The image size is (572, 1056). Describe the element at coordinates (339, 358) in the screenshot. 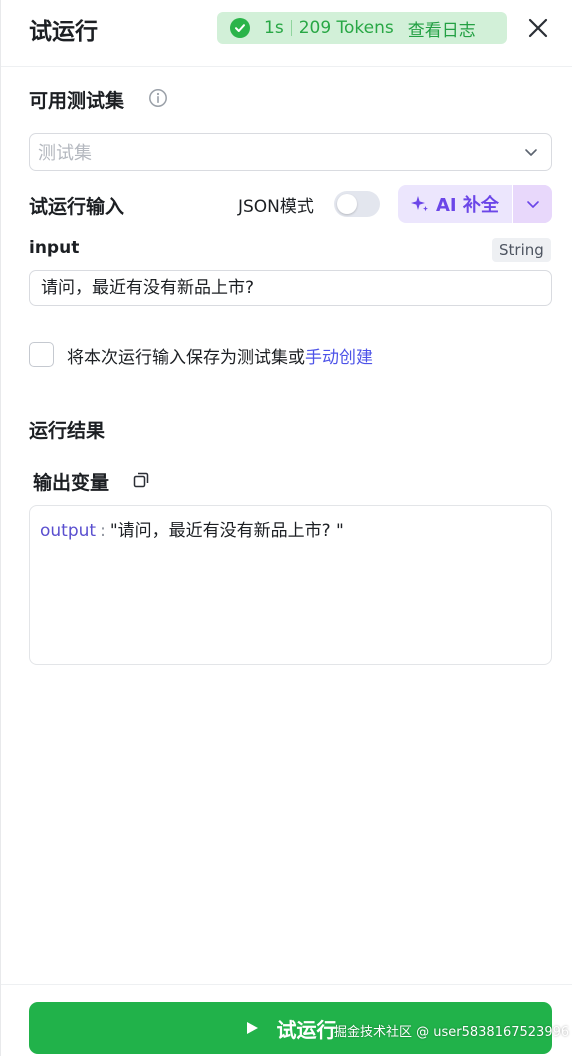

I see `manual-create-link: 手动创建` at that location.